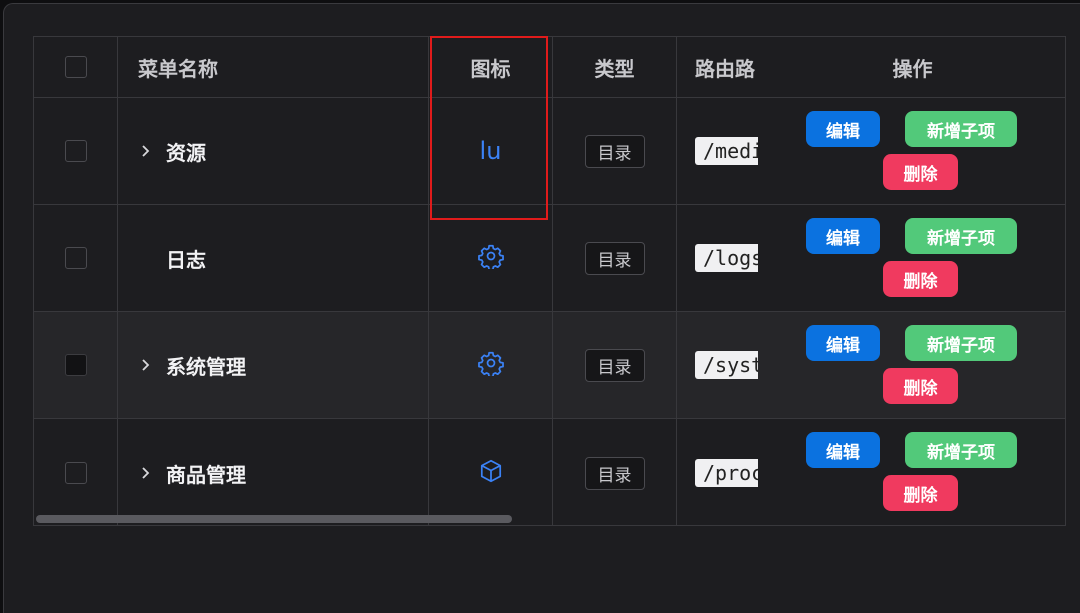 The width and height of the screenshot is (1080, 613). I want to click on header-check-cell, so click(76, 67).